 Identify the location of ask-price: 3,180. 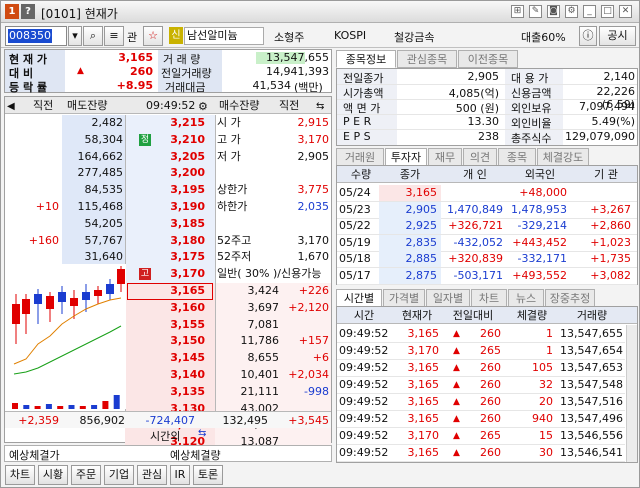
(179, 241).